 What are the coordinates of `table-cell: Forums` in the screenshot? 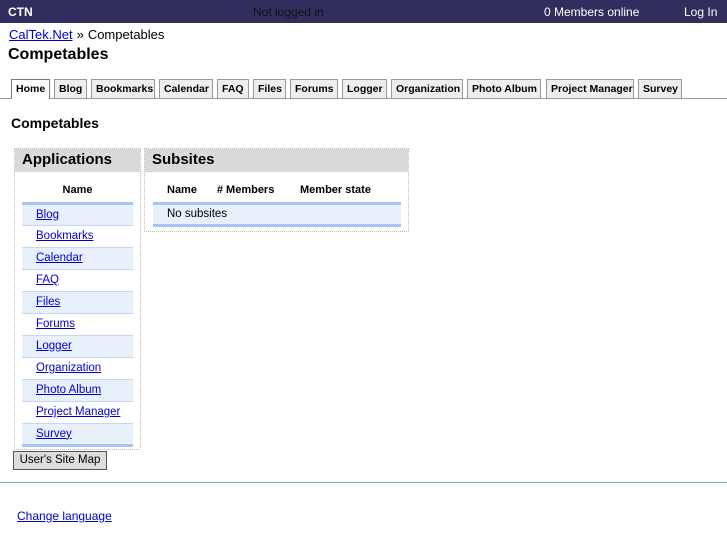 It's located at (77, 324).